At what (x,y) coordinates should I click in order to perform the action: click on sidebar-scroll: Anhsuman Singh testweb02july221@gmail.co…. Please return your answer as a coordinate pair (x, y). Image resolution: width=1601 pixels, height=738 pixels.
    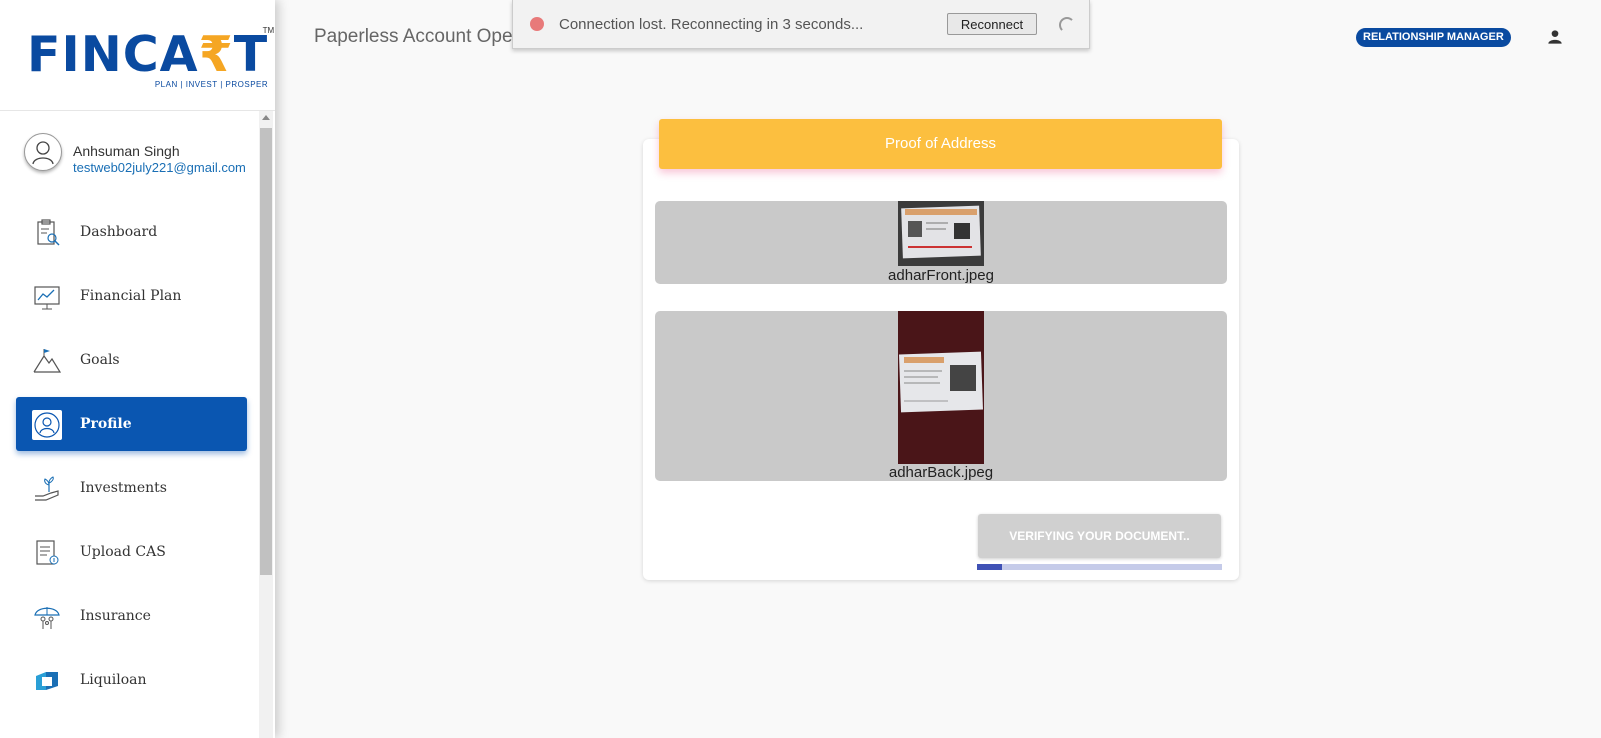
    Looking at the image, I should click on (137, 424).